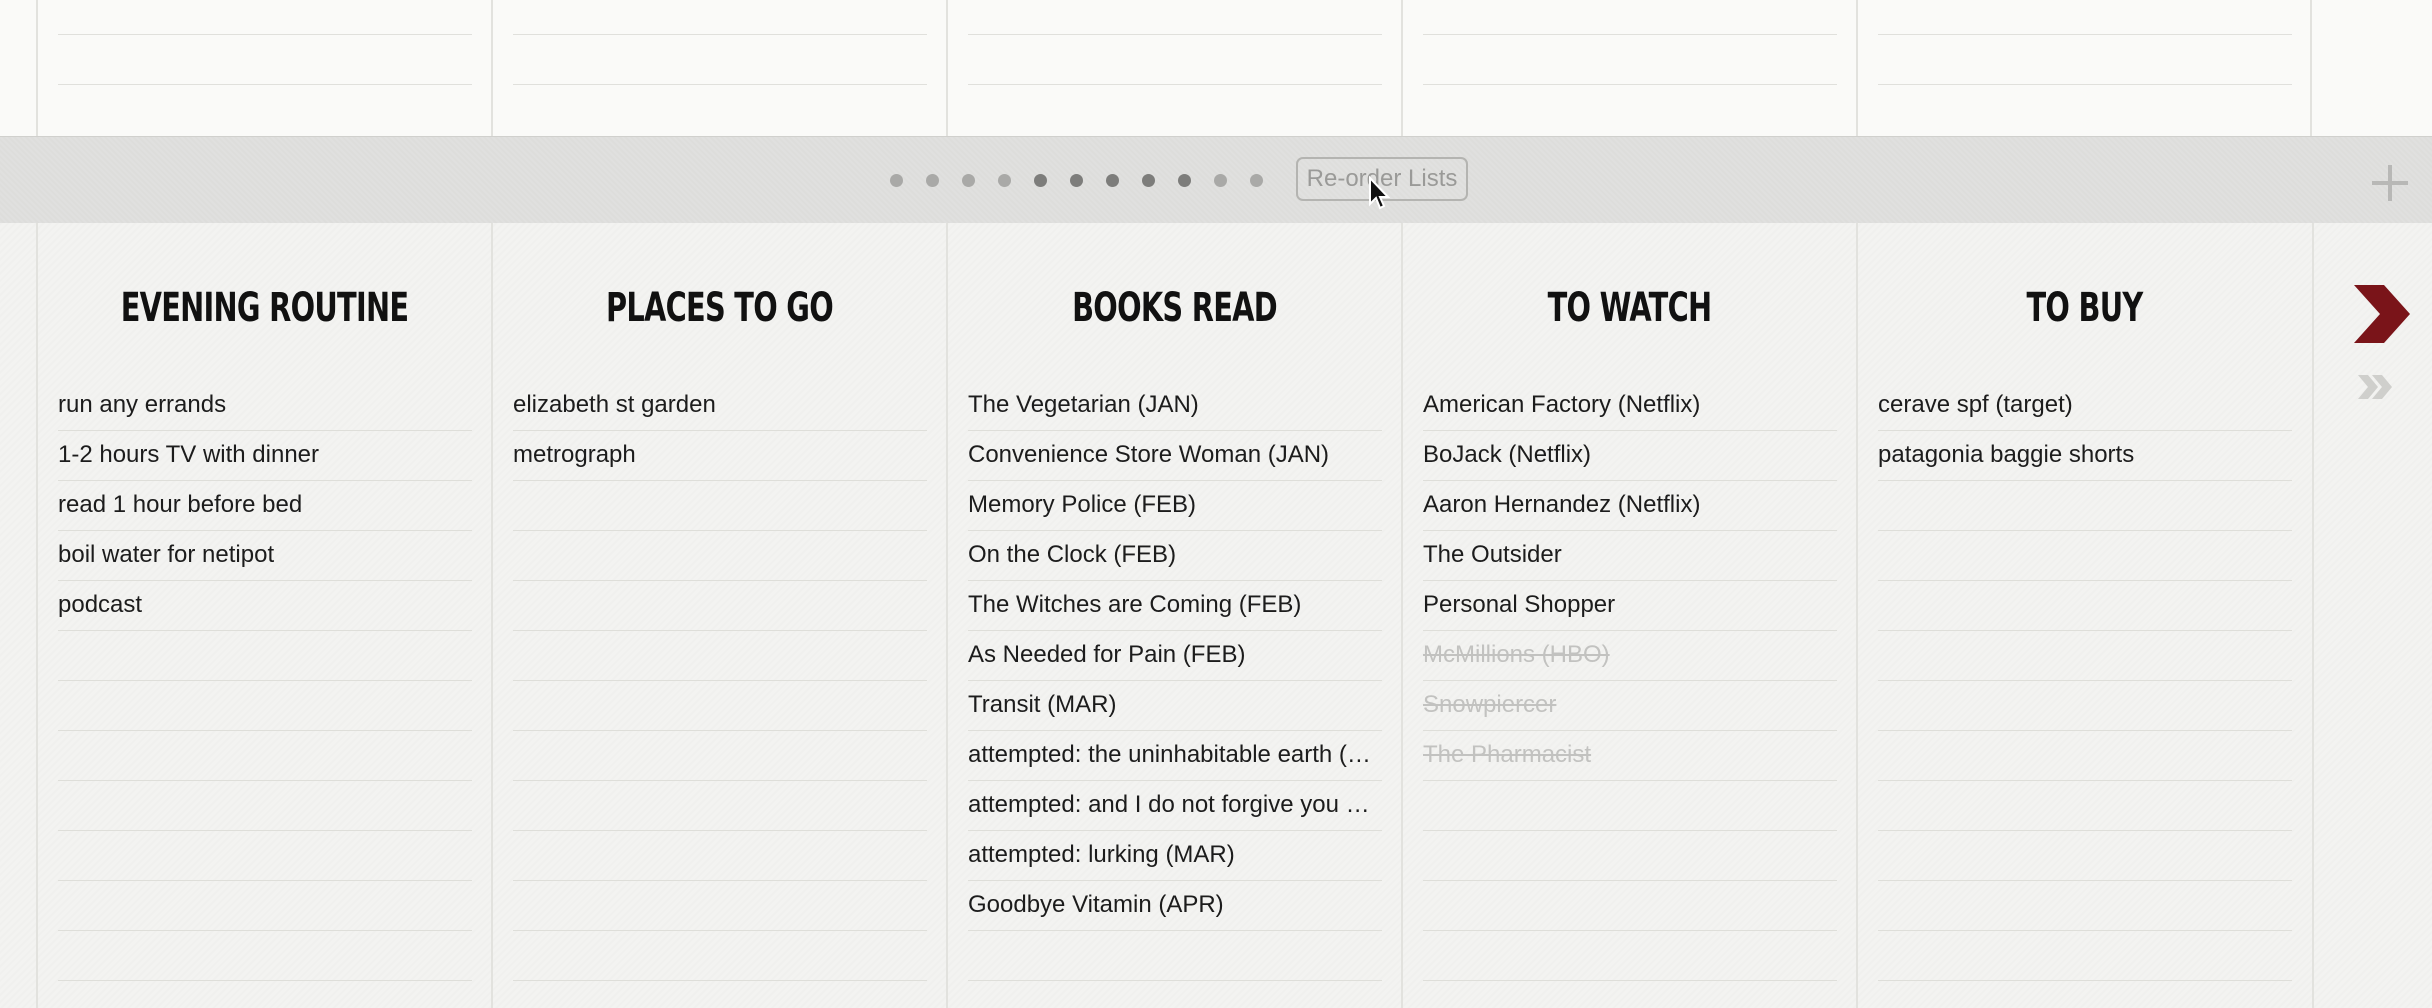  I want to click on list-item: Aaron Hernandez (Netflix), so click(1630, 506).